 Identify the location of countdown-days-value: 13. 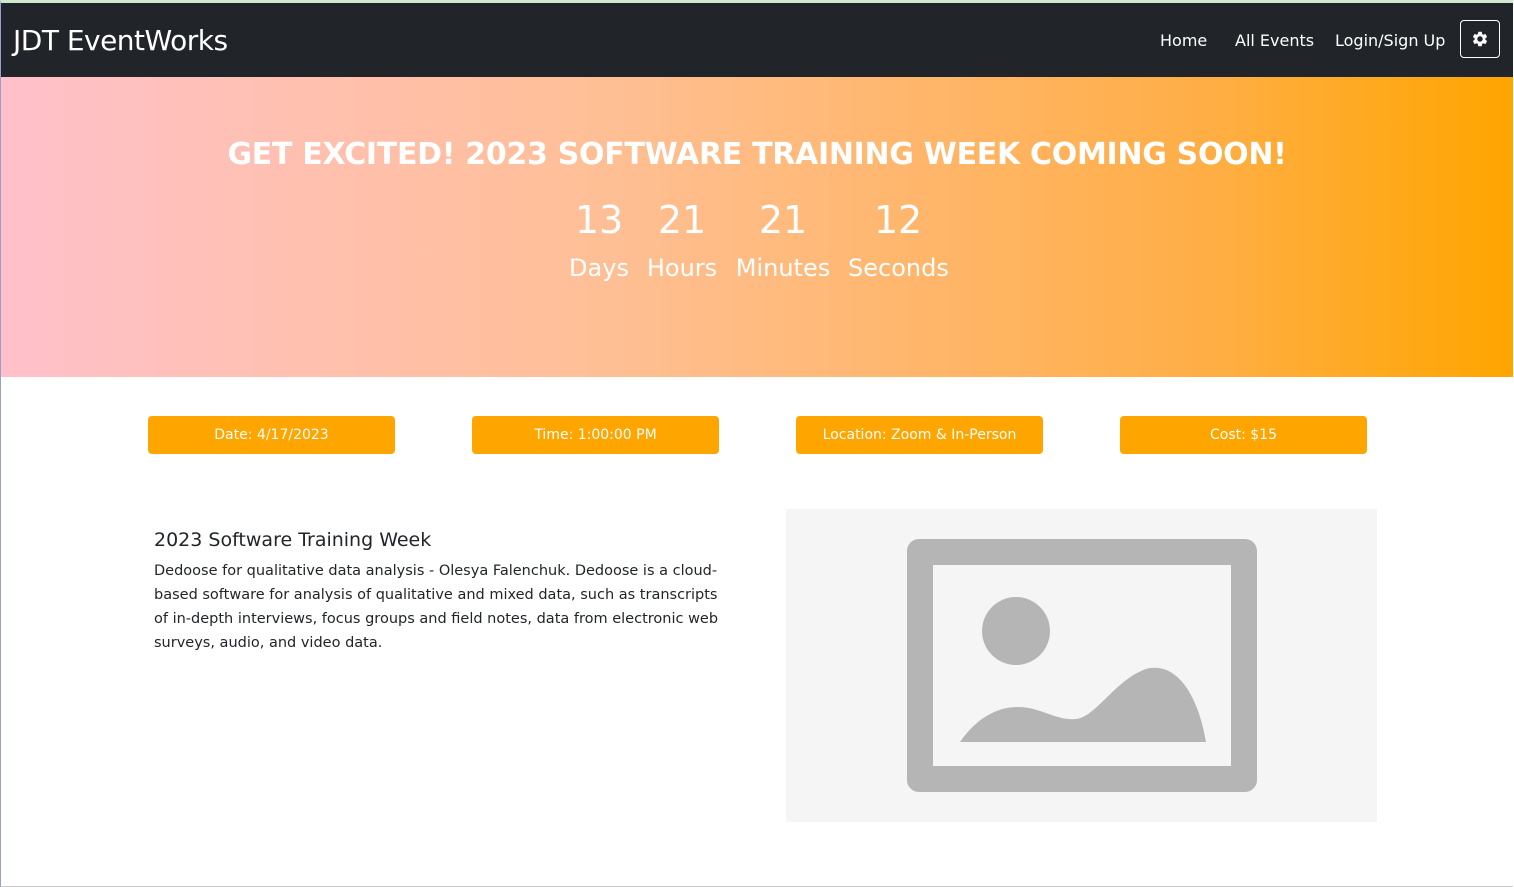
(599, 220).